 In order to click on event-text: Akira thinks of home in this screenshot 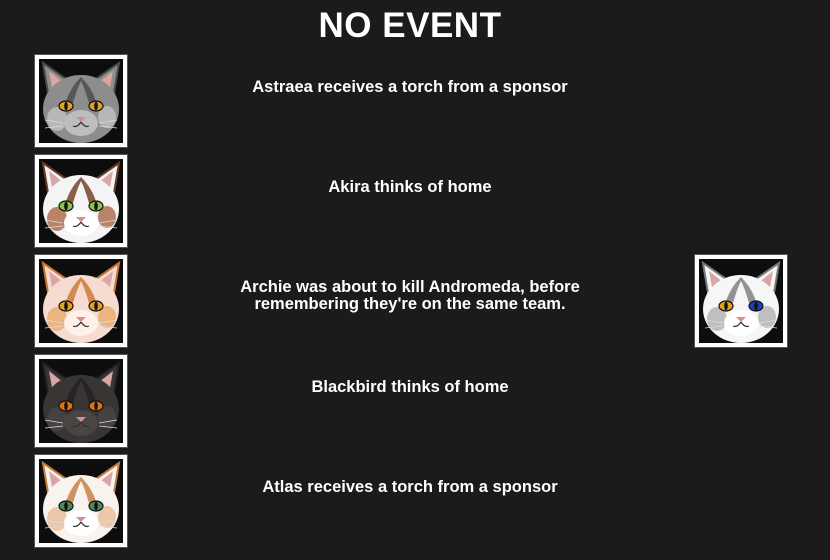, I will do `click(410, 187)`.